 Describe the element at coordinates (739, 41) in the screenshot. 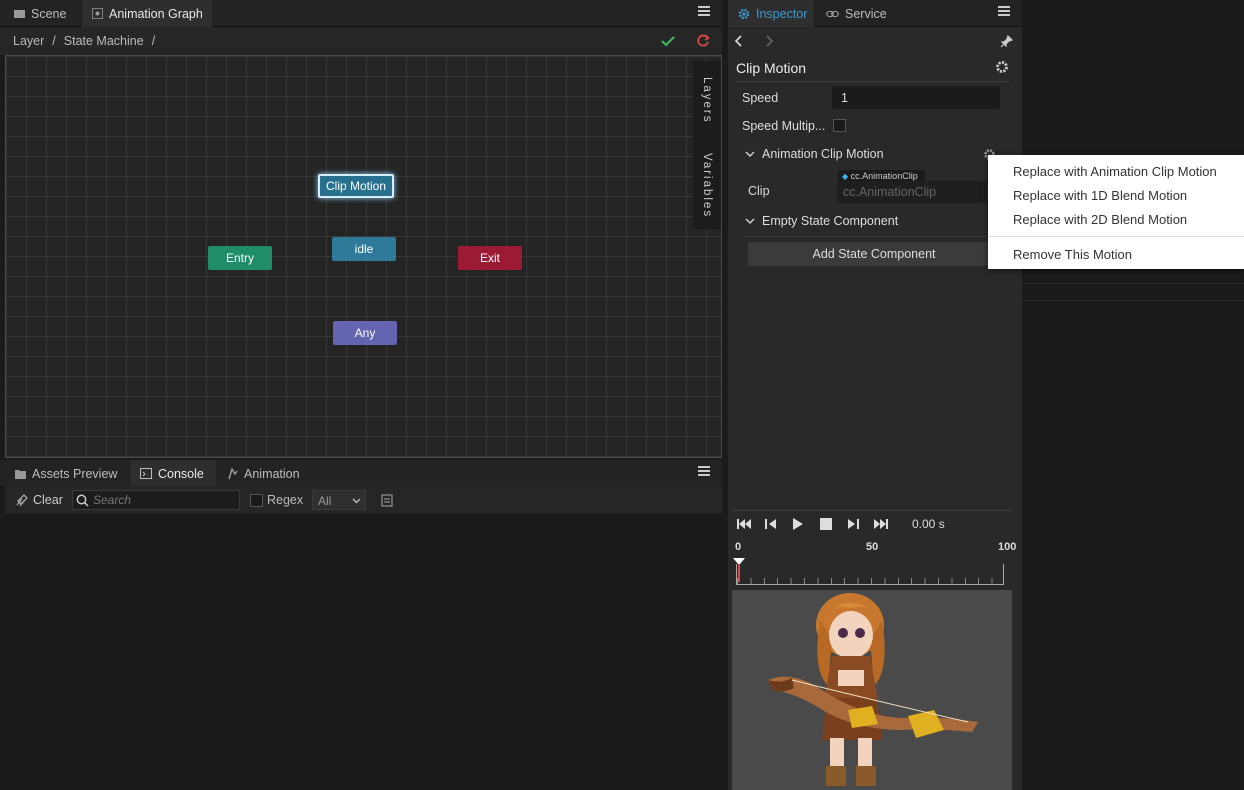

I see `back-arrow-icon` at that location.